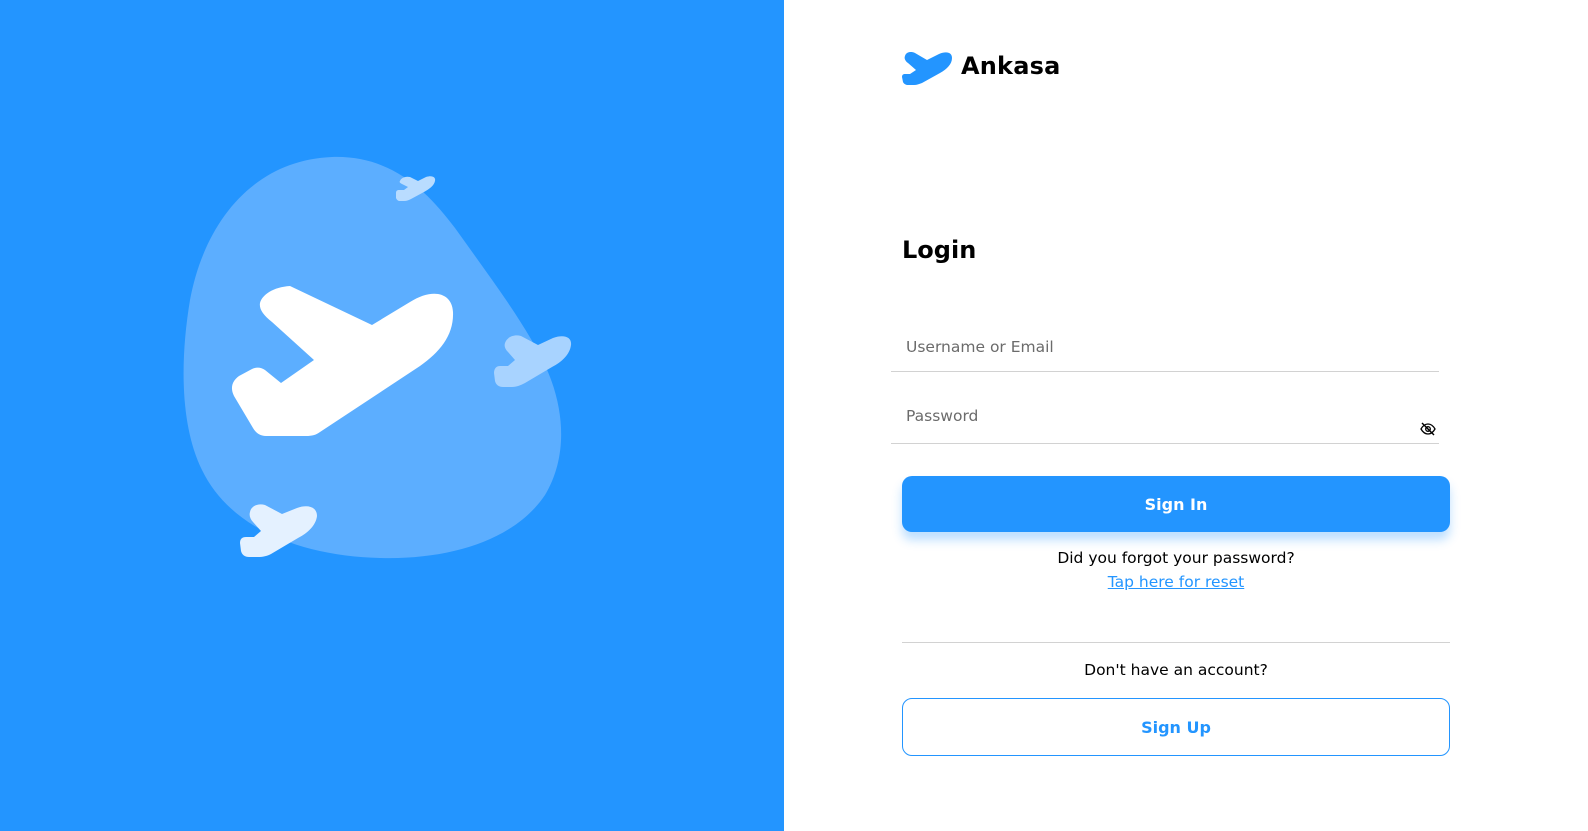 This screenshot has width=1588, height=831. What do you see at coordinates (1176, 582) in the screenshot?
I see `reset-password-link: Tap here for reset` at bounding box center [1176, 582].